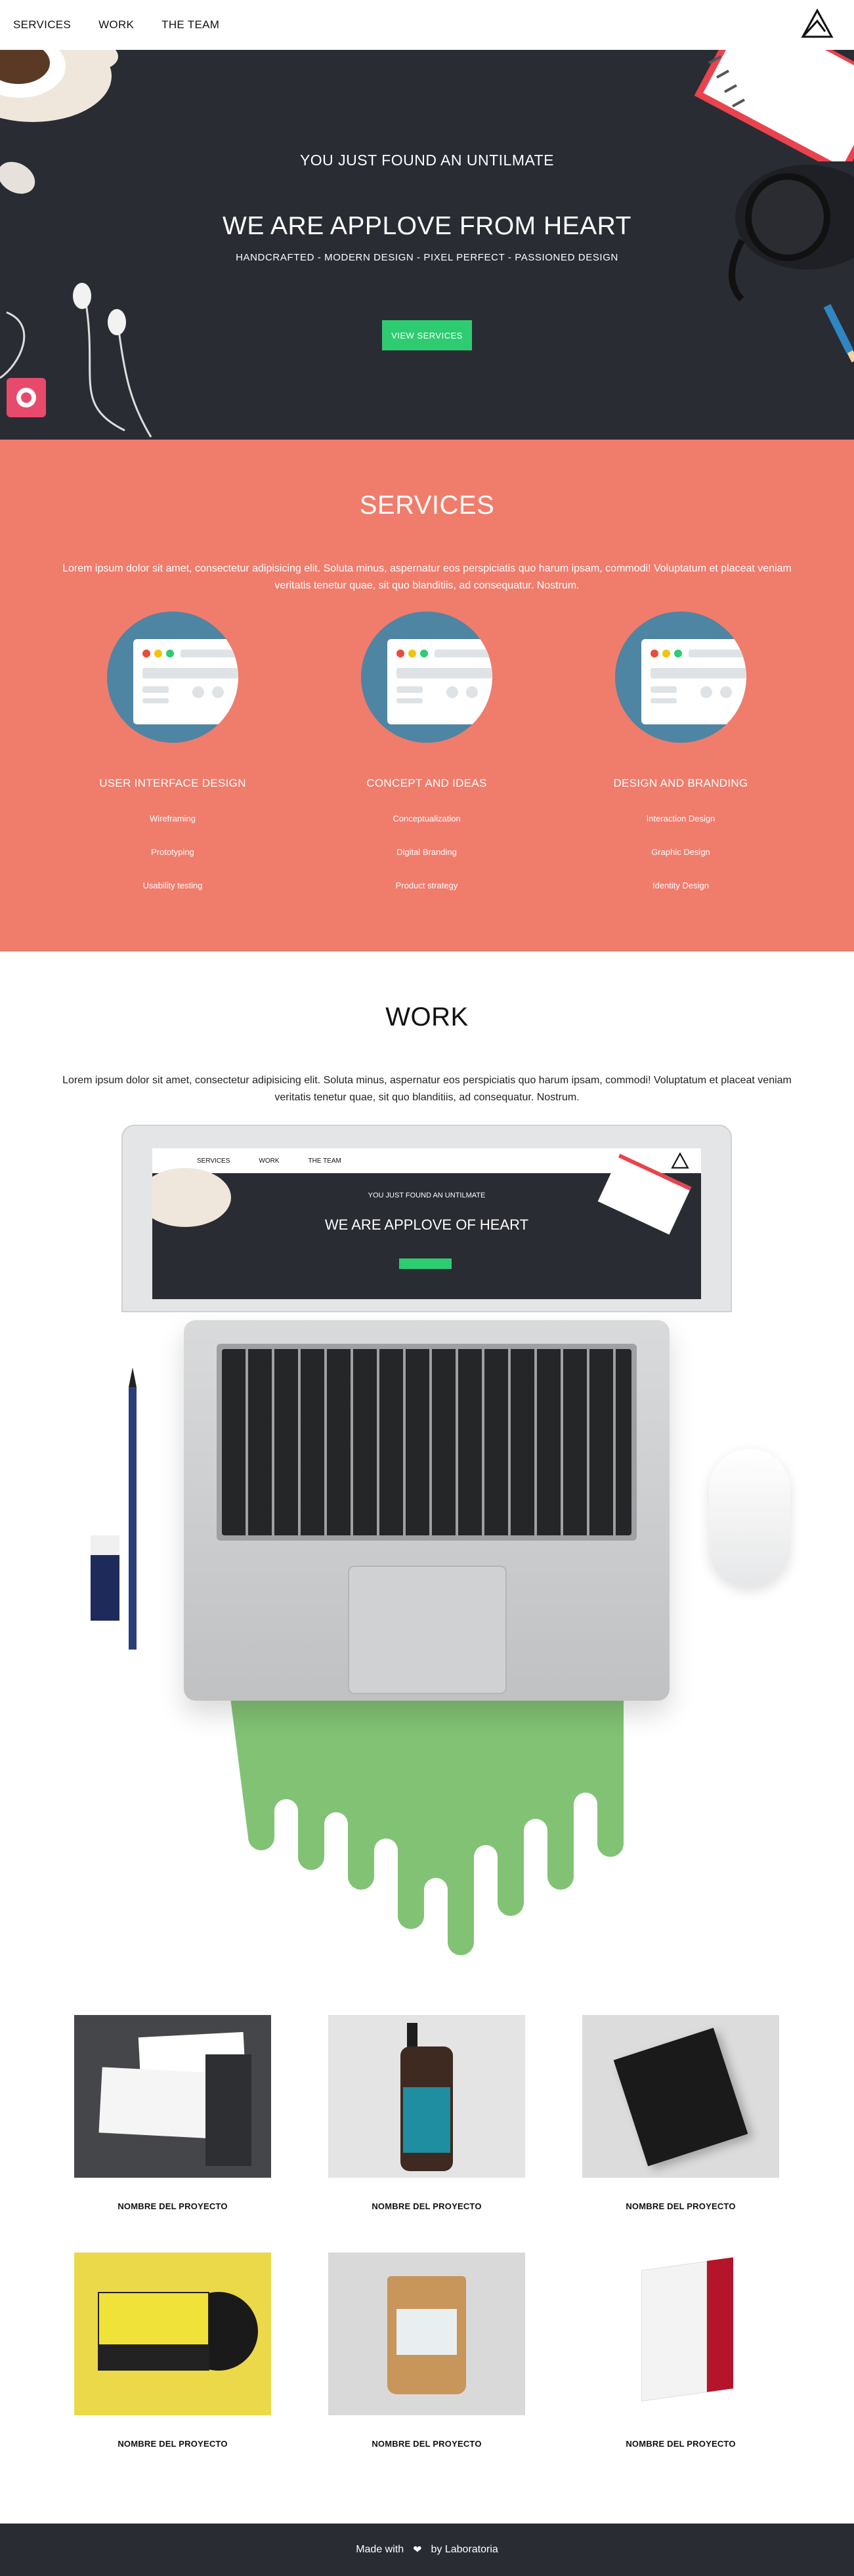 Image resolution: width=854 pixels, height=2576 pixels. I want to click on notebook-icon, so click(774, 106).